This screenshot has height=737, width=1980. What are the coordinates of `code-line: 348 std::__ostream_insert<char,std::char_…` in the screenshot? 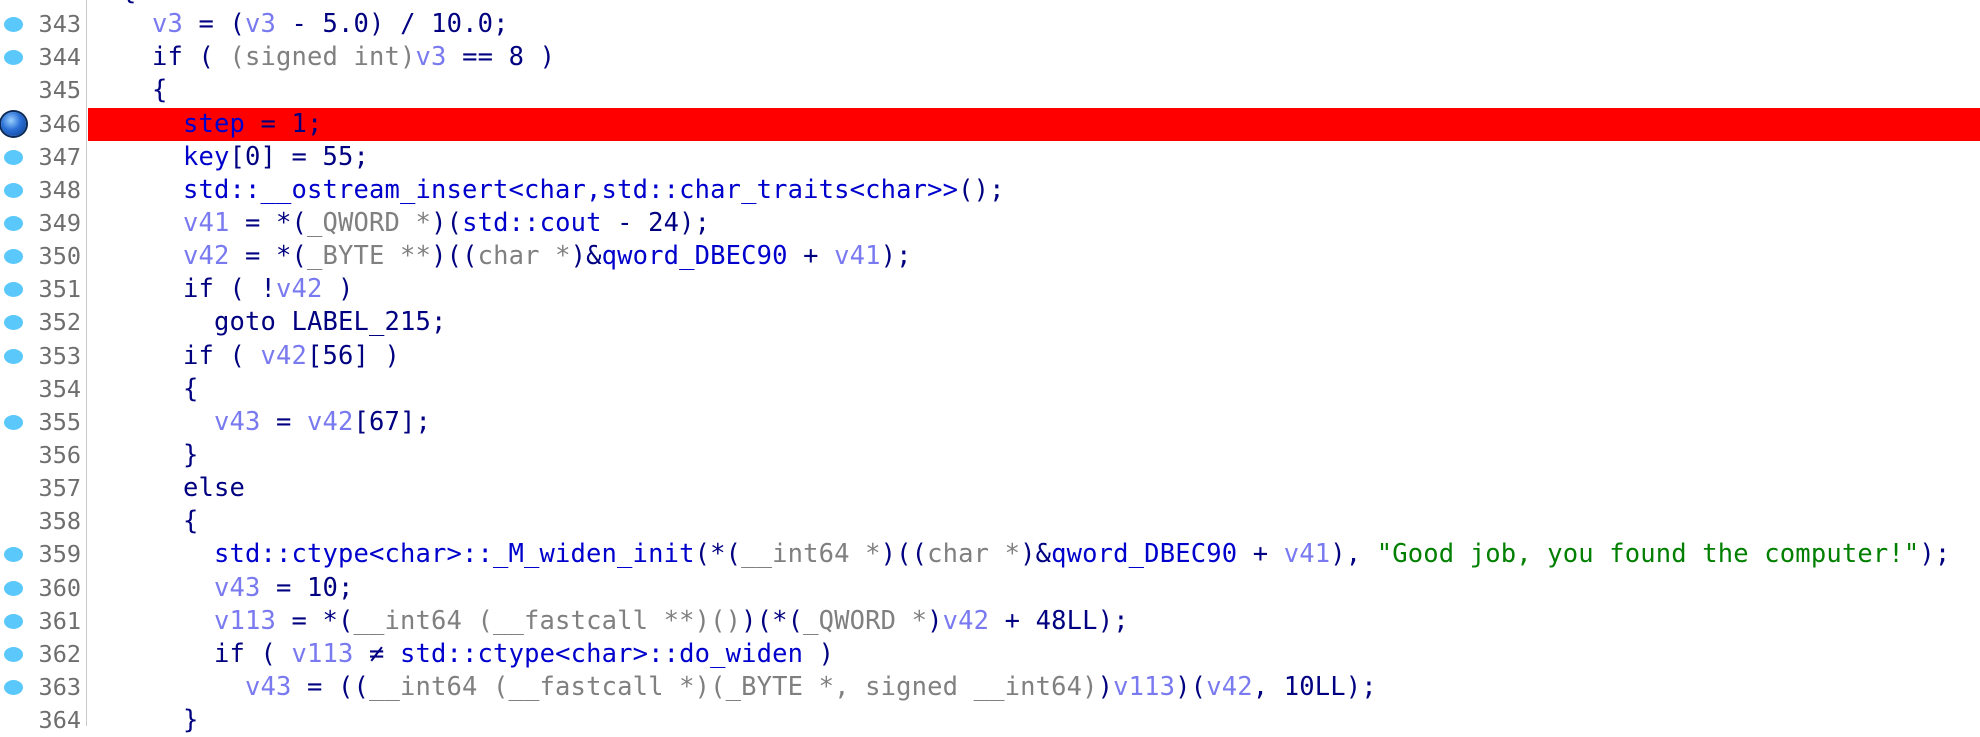 It's located at (990, 190).